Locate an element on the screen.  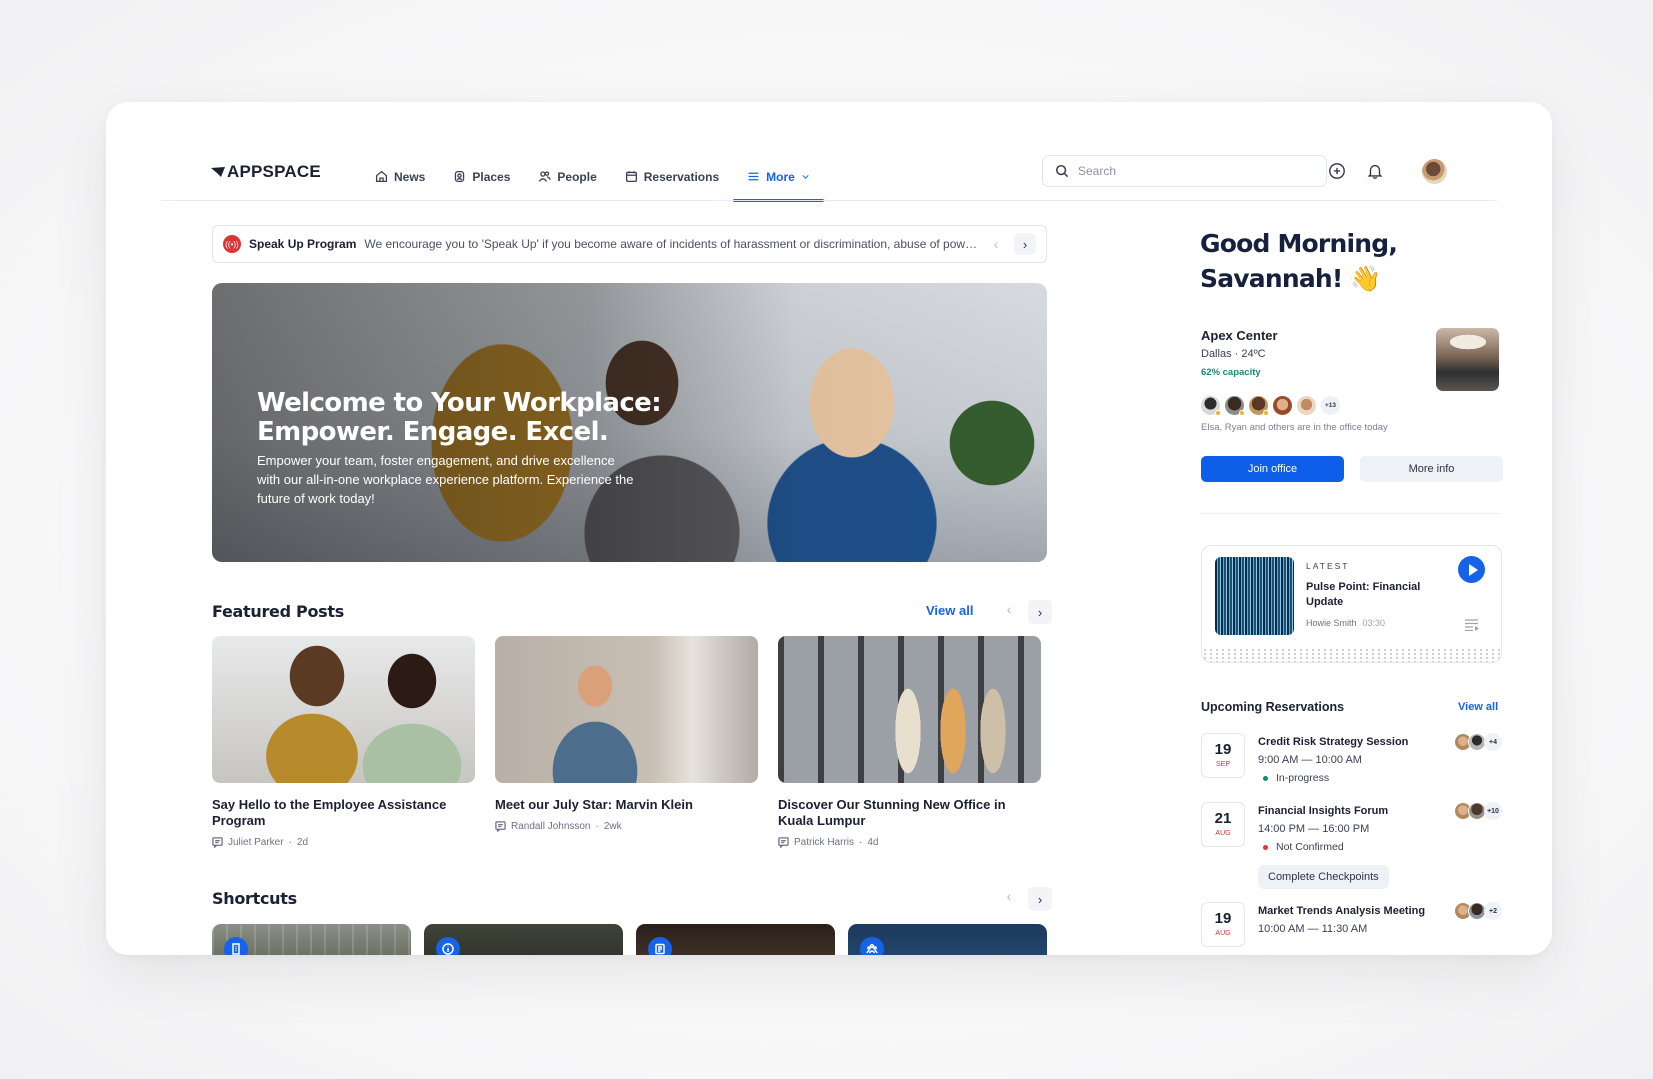
reservation-attendees: +10 is located at coordinates (1478, 811).